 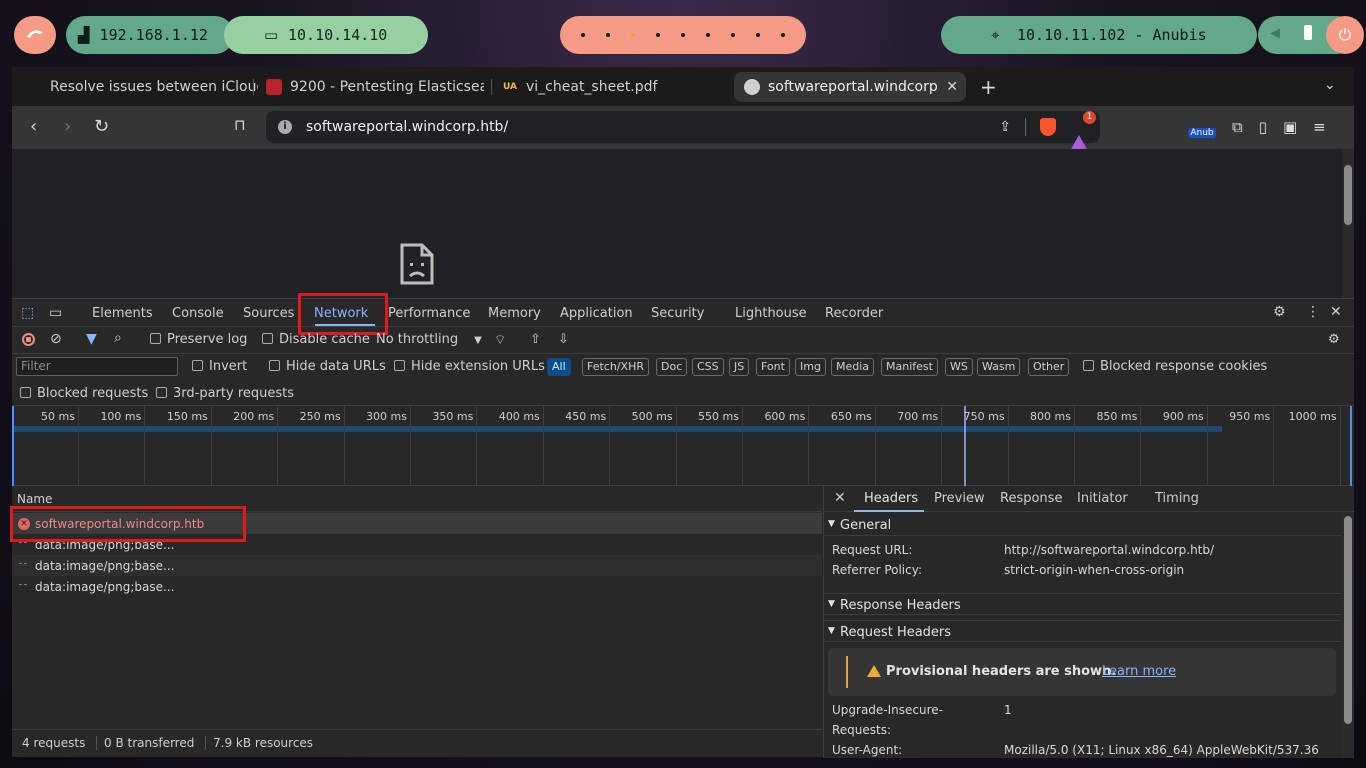 I want to click on share-icon: ⇪, so click(x=1005, y=127).